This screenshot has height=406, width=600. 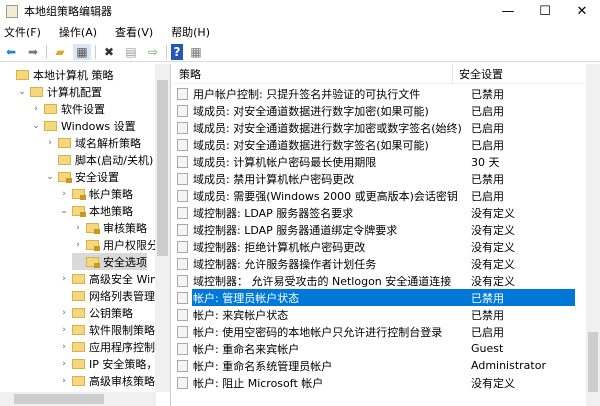 What do you see at coordinates (376, 348) in the screenshot?
I see `policy-row: 帐户: 重命名来宾帐户 Guest` at bounding box center [376, 348].